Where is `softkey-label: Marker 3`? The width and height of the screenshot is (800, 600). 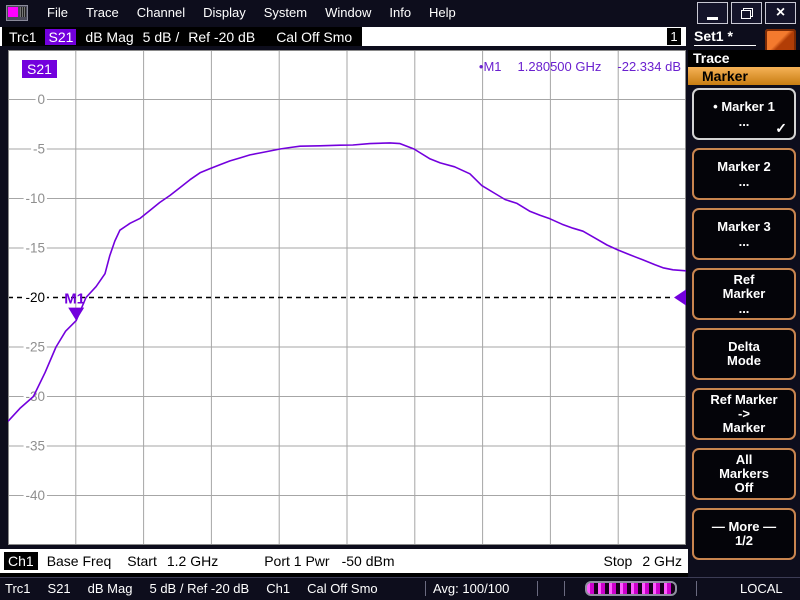 softkey-label: Marker 3 is located at coordinates (744, 226).